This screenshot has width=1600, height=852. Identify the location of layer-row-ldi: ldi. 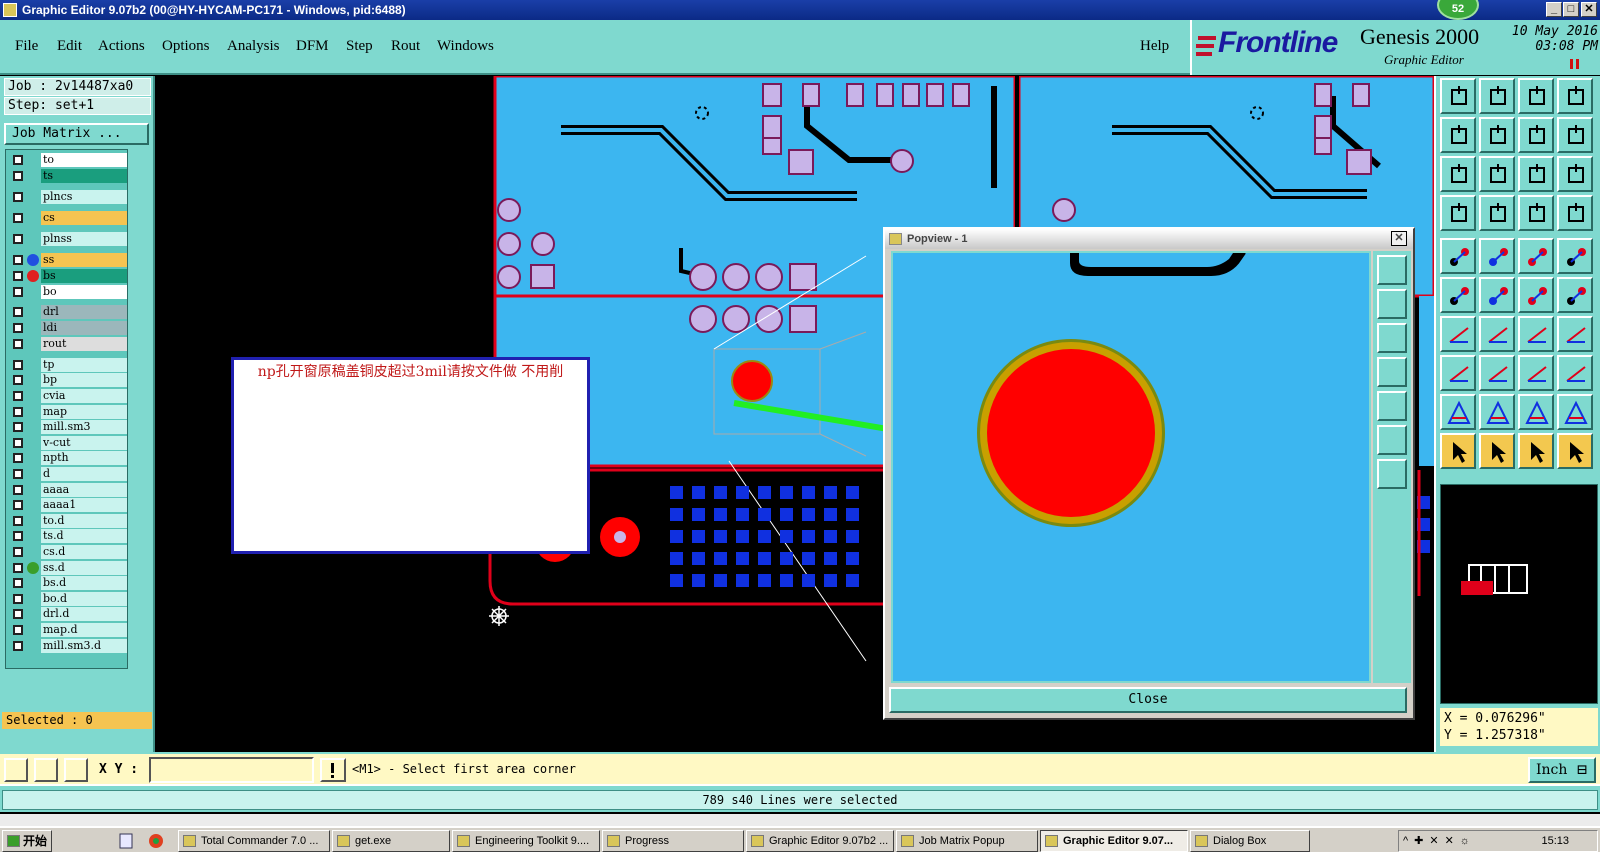
(67, 328).